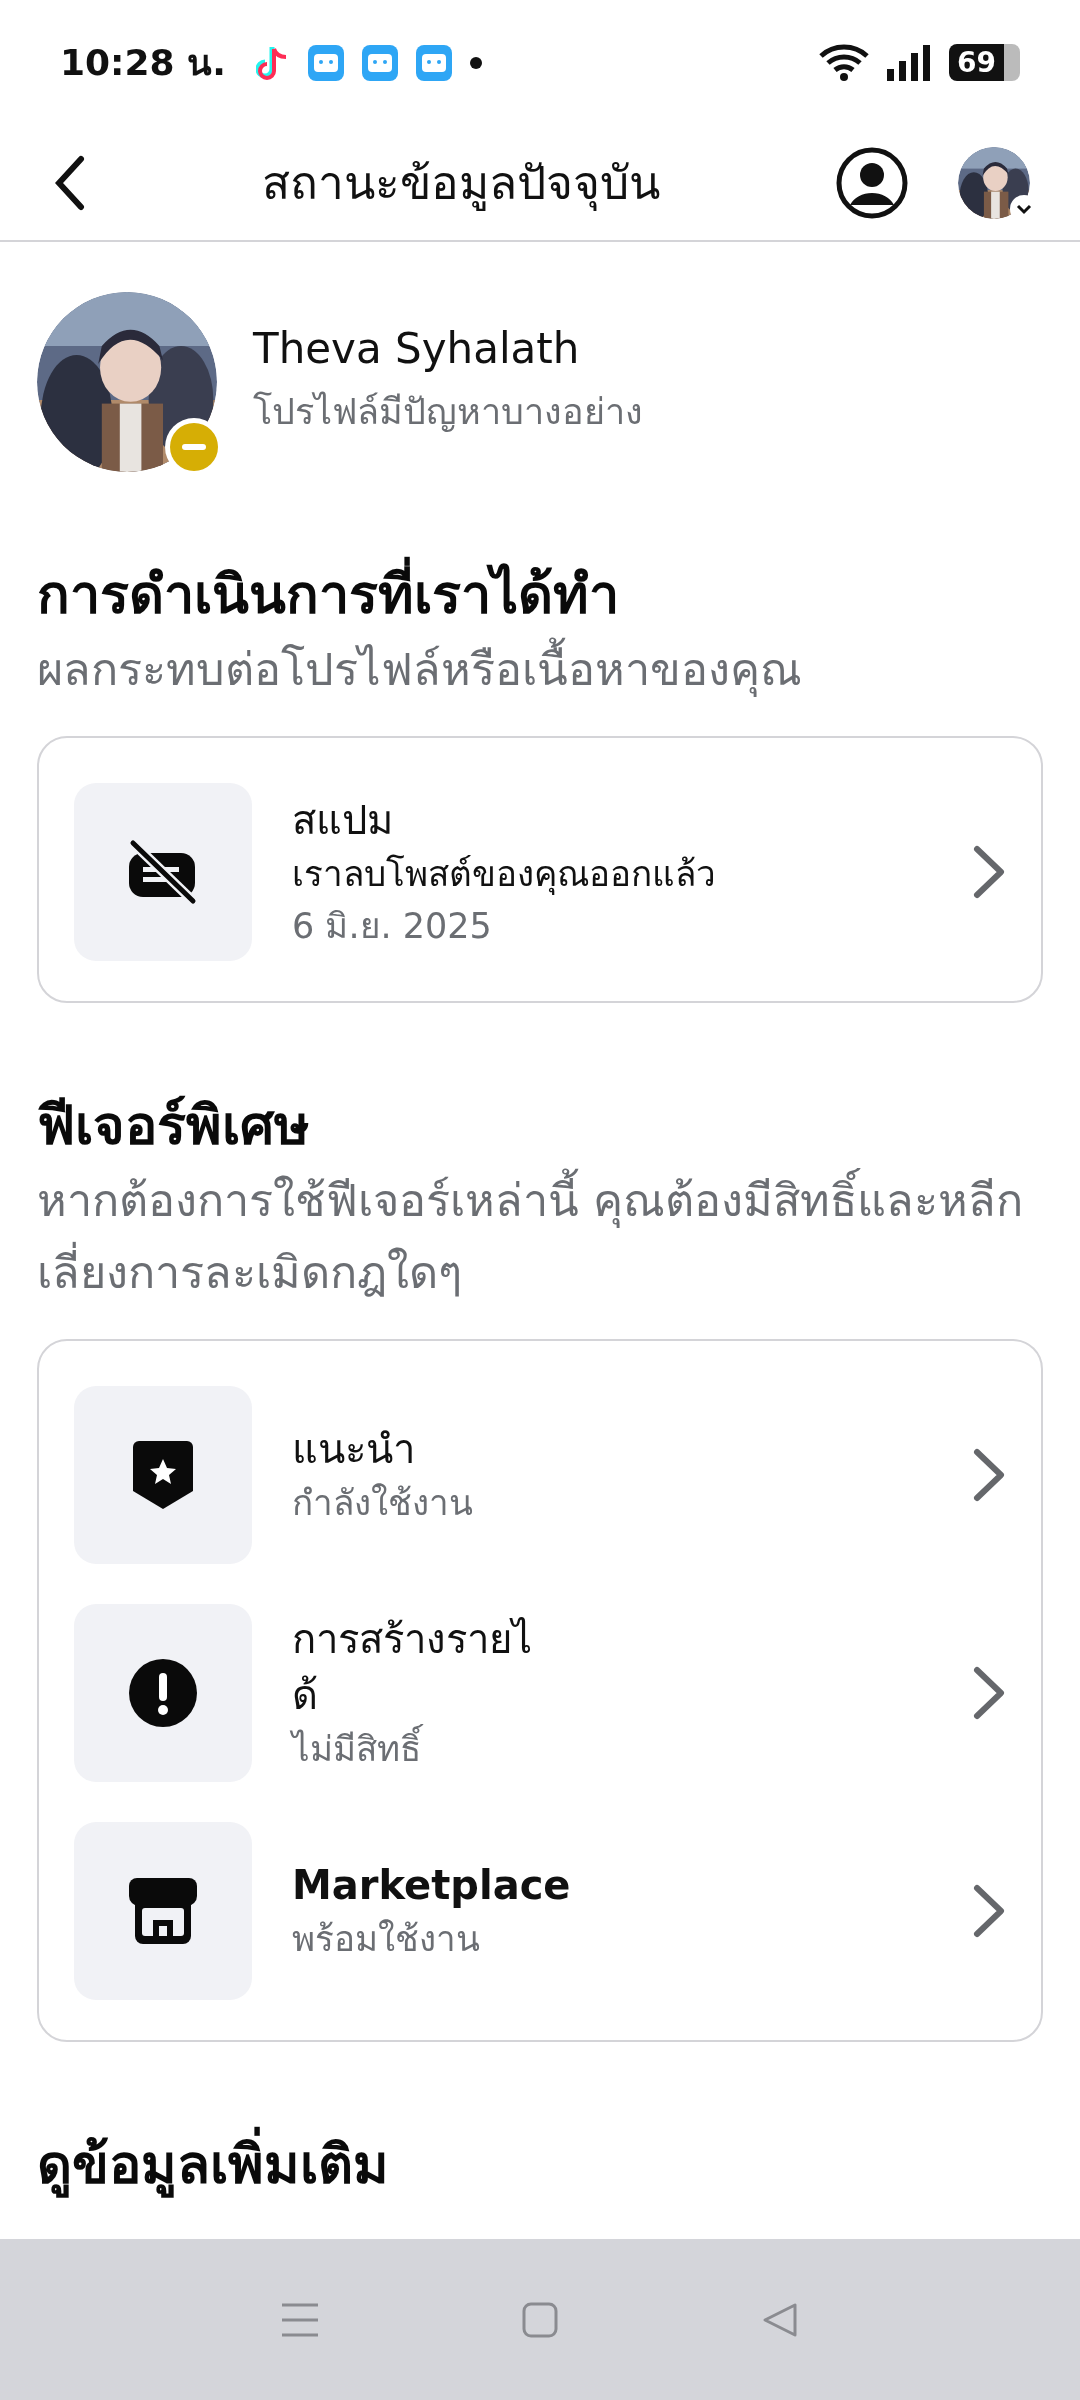 The image size is (1080, 2400). Describe the element at coordinates (612, 1449) in the screenshot. I see `item-title: แนะนำ` at that location.